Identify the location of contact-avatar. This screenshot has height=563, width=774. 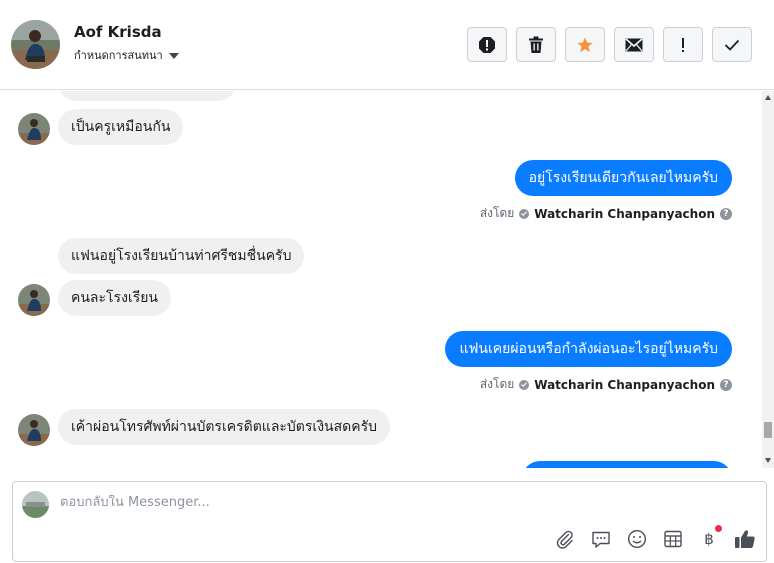
(35, 44).